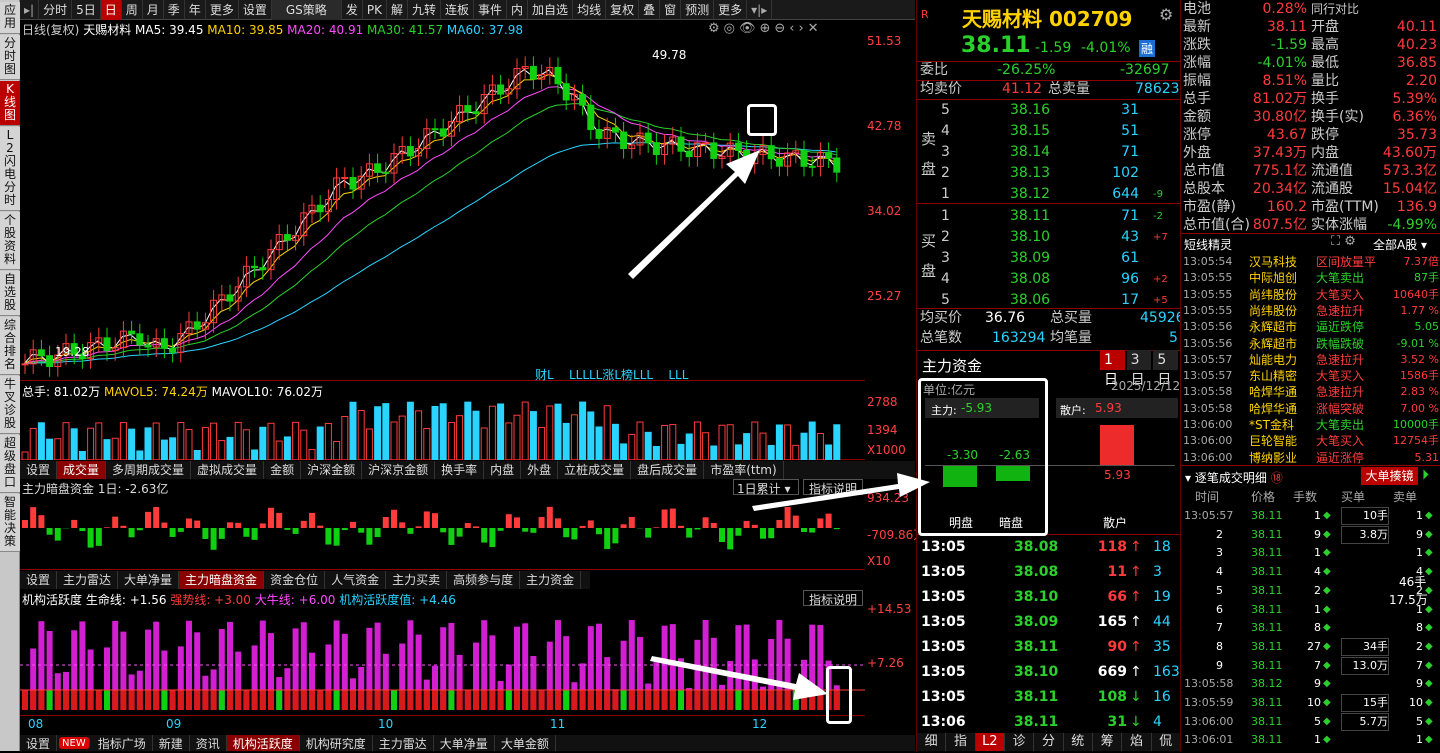 This screenshot has width=1440, height=753. What do you see at coordinates (730, 10) in the screenshot?
I see `toolbar-23: 更多` at bounding box center [730, 10].